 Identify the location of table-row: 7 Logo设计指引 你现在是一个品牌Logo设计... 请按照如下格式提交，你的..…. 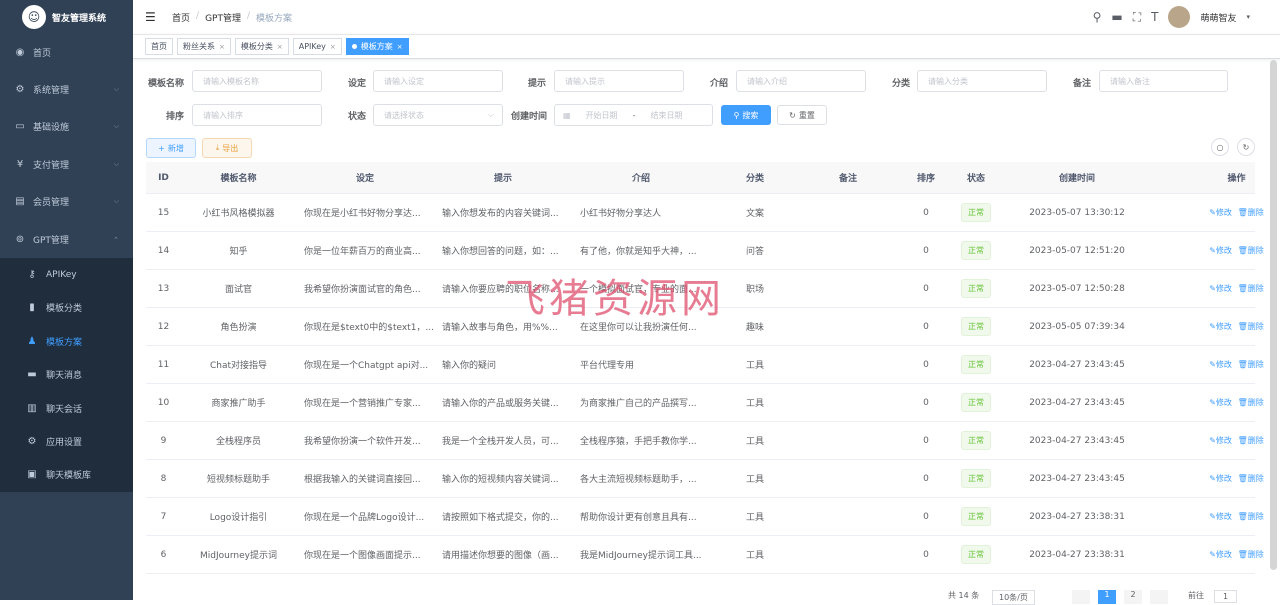
(705, 517).